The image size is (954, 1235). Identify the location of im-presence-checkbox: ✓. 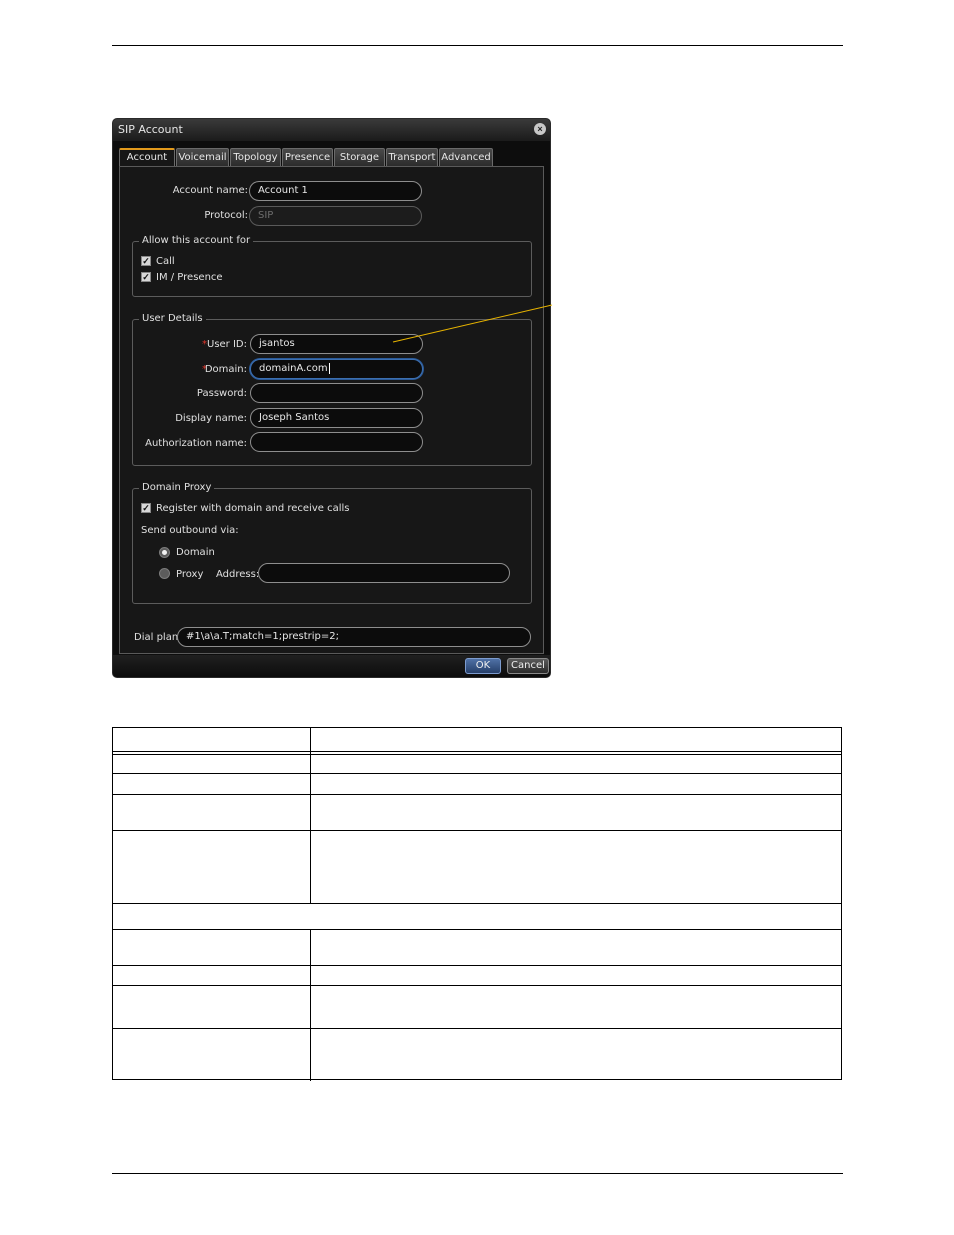
(146, 277).